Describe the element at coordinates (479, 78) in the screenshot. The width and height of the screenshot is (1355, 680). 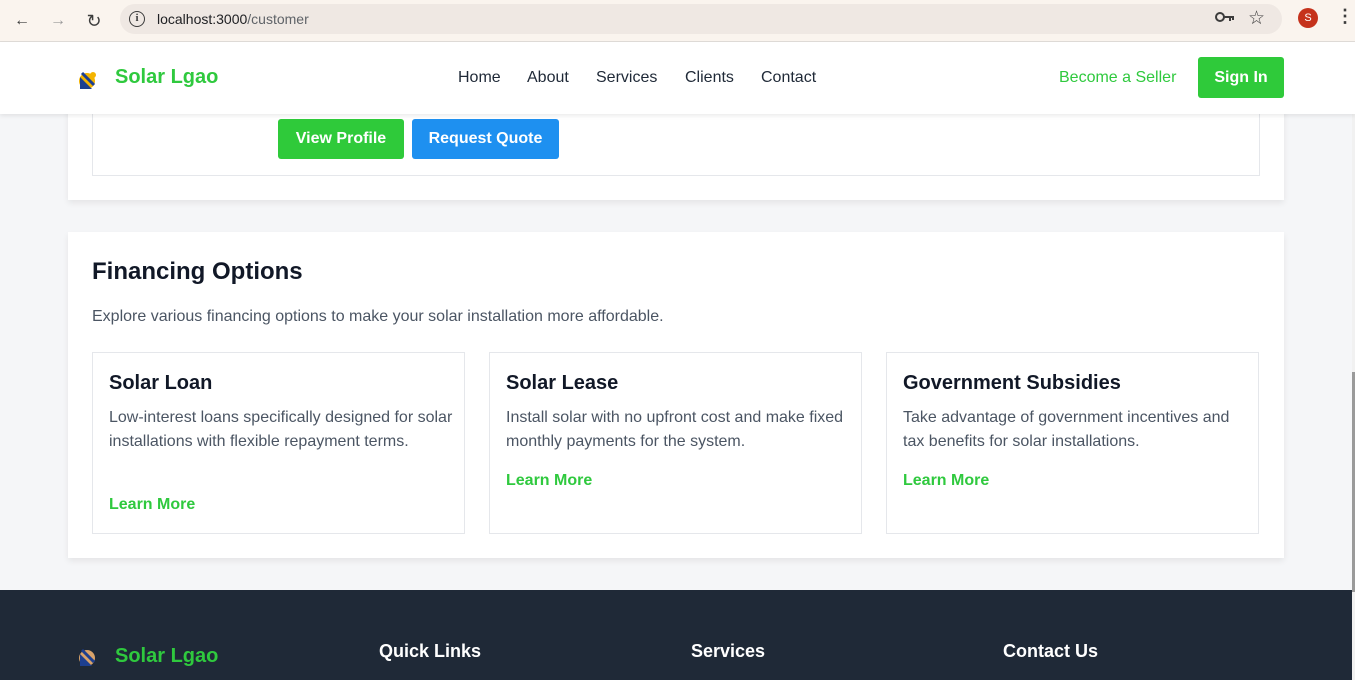
I see `nav-home: Home` at that location.